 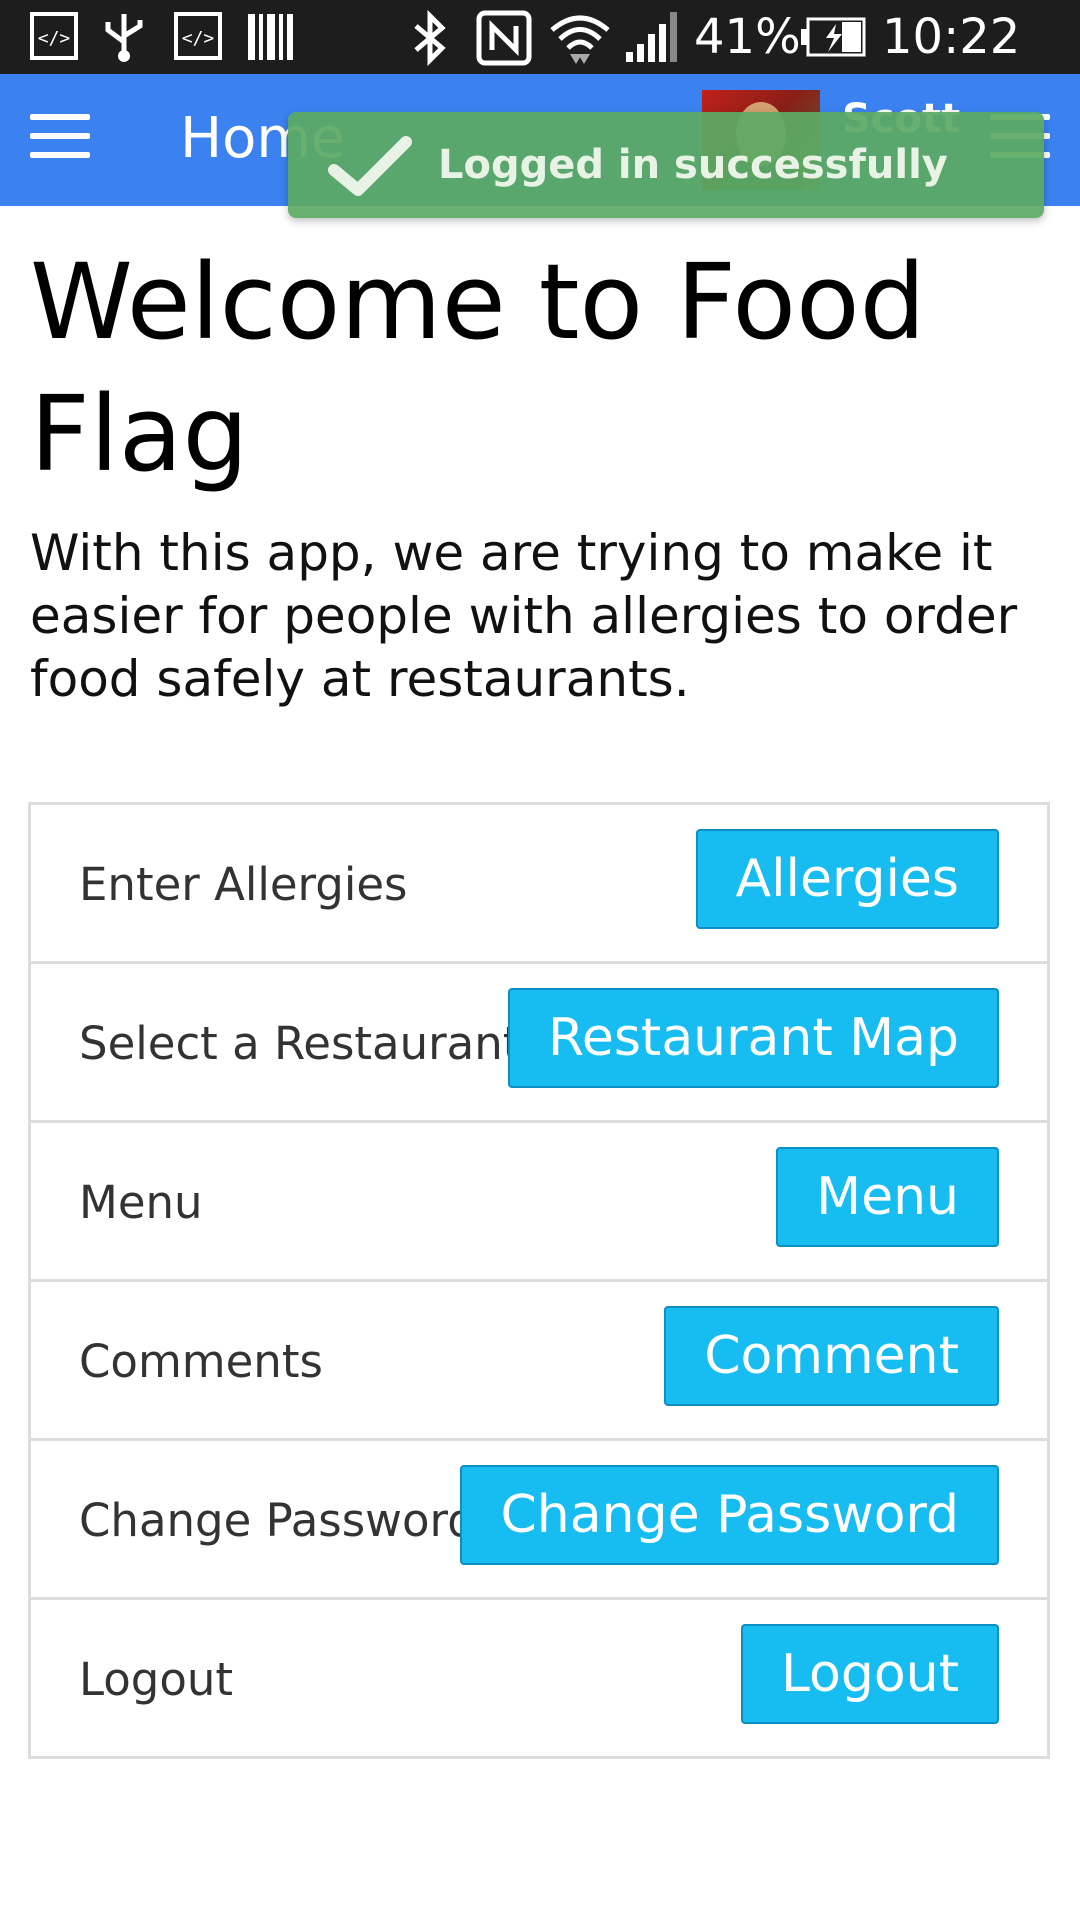 I want to click on logout-button: Logout, so click(x=869, y=1674).